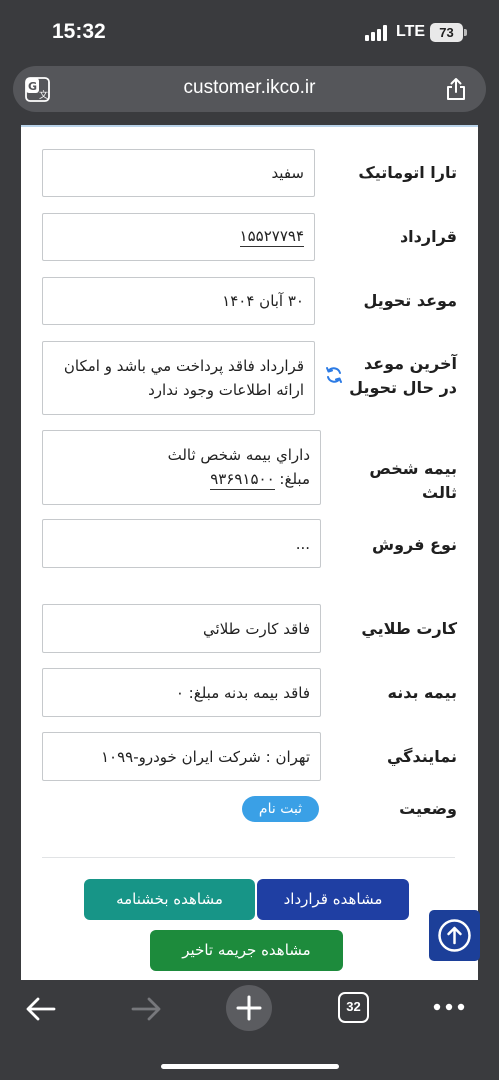  What do you see at coordinates (446, 32) in the screenshot?
I see `battery-icon: 73` at bounding box center [446, 32].